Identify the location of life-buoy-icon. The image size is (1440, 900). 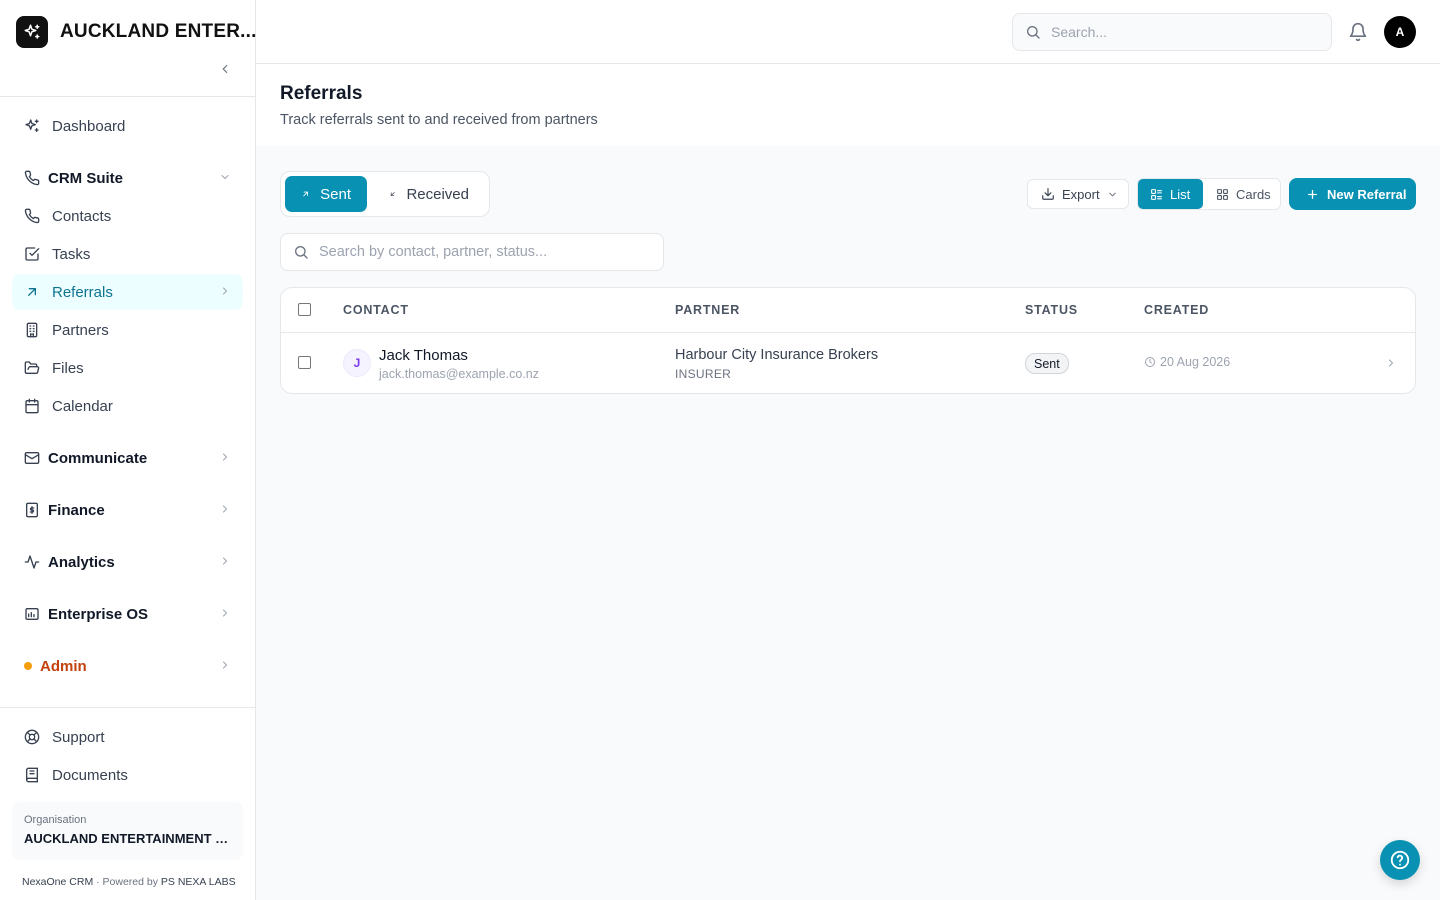
(32, 737).